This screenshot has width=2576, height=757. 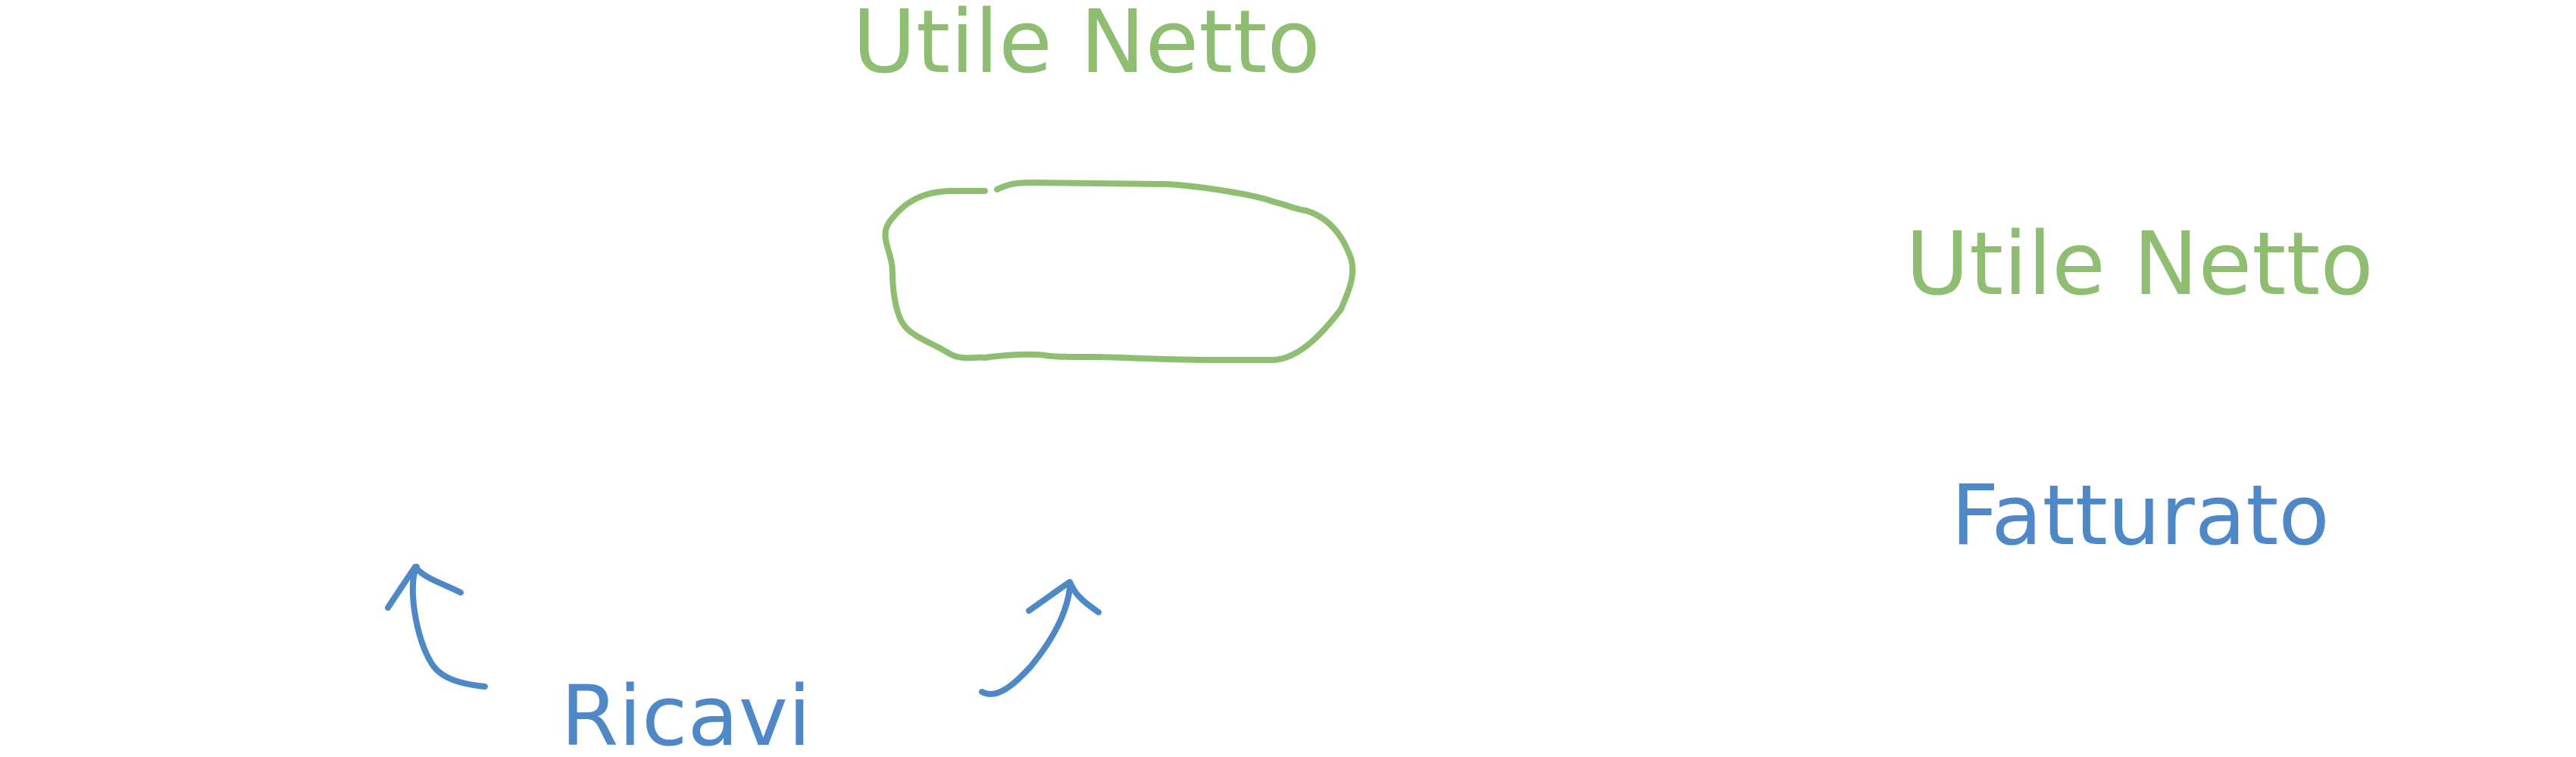 I want to click on right-arrow-shaft, so click(x=1026, y=641).